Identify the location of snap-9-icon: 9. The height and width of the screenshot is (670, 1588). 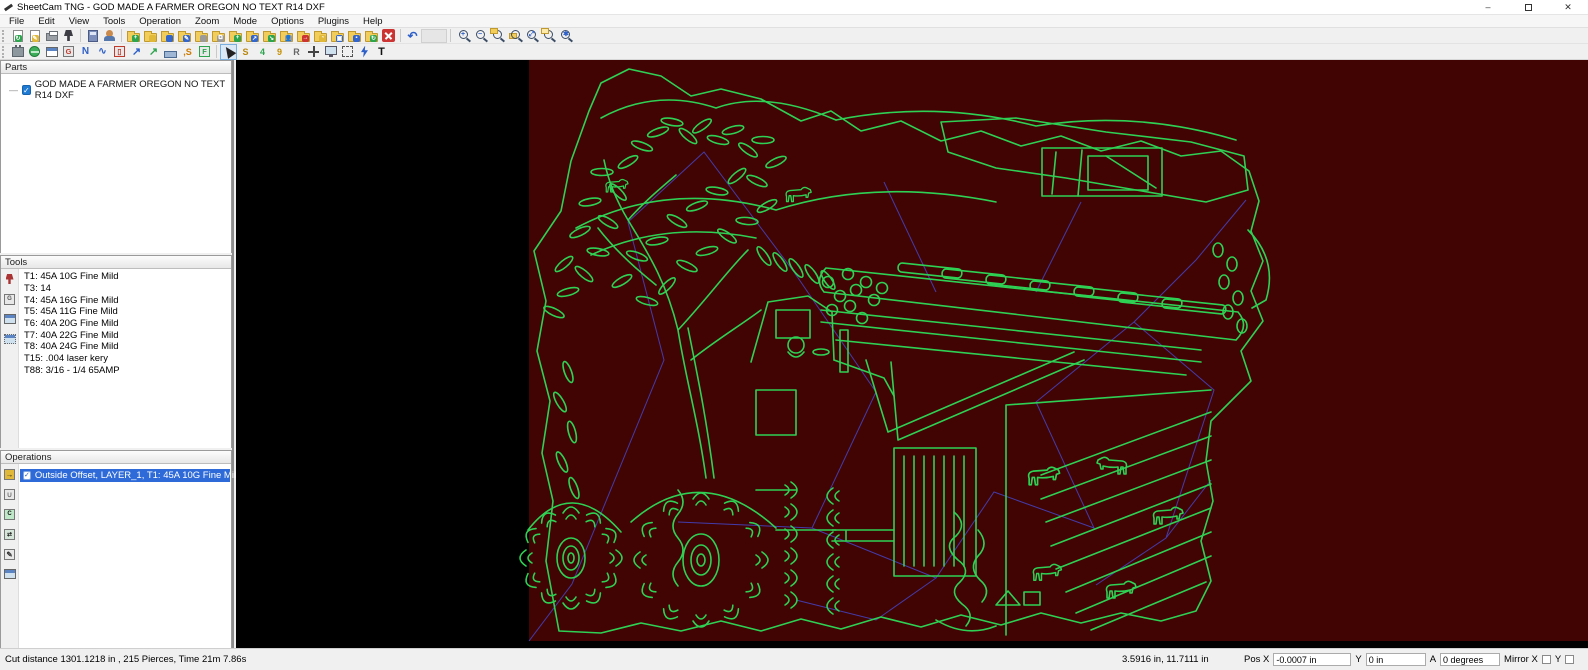
(279, 52).